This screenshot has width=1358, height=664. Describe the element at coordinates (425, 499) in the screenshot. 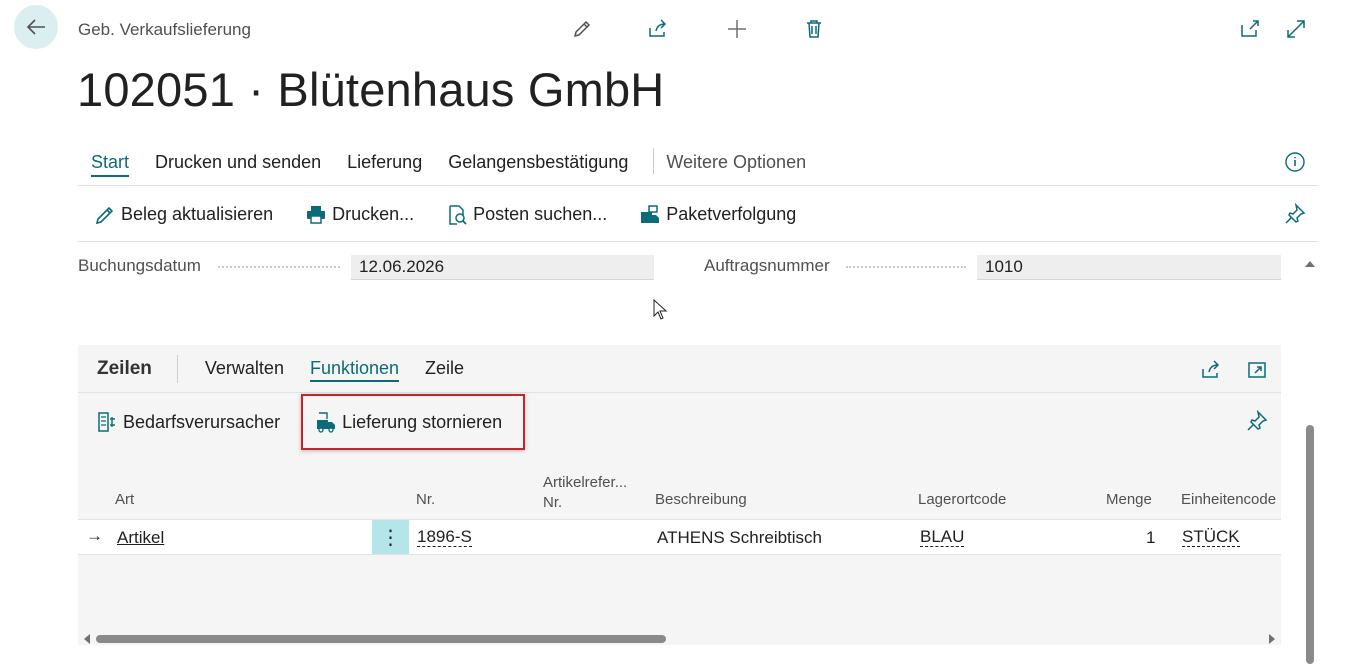

I see `column-header-no: Nr.` at that location.